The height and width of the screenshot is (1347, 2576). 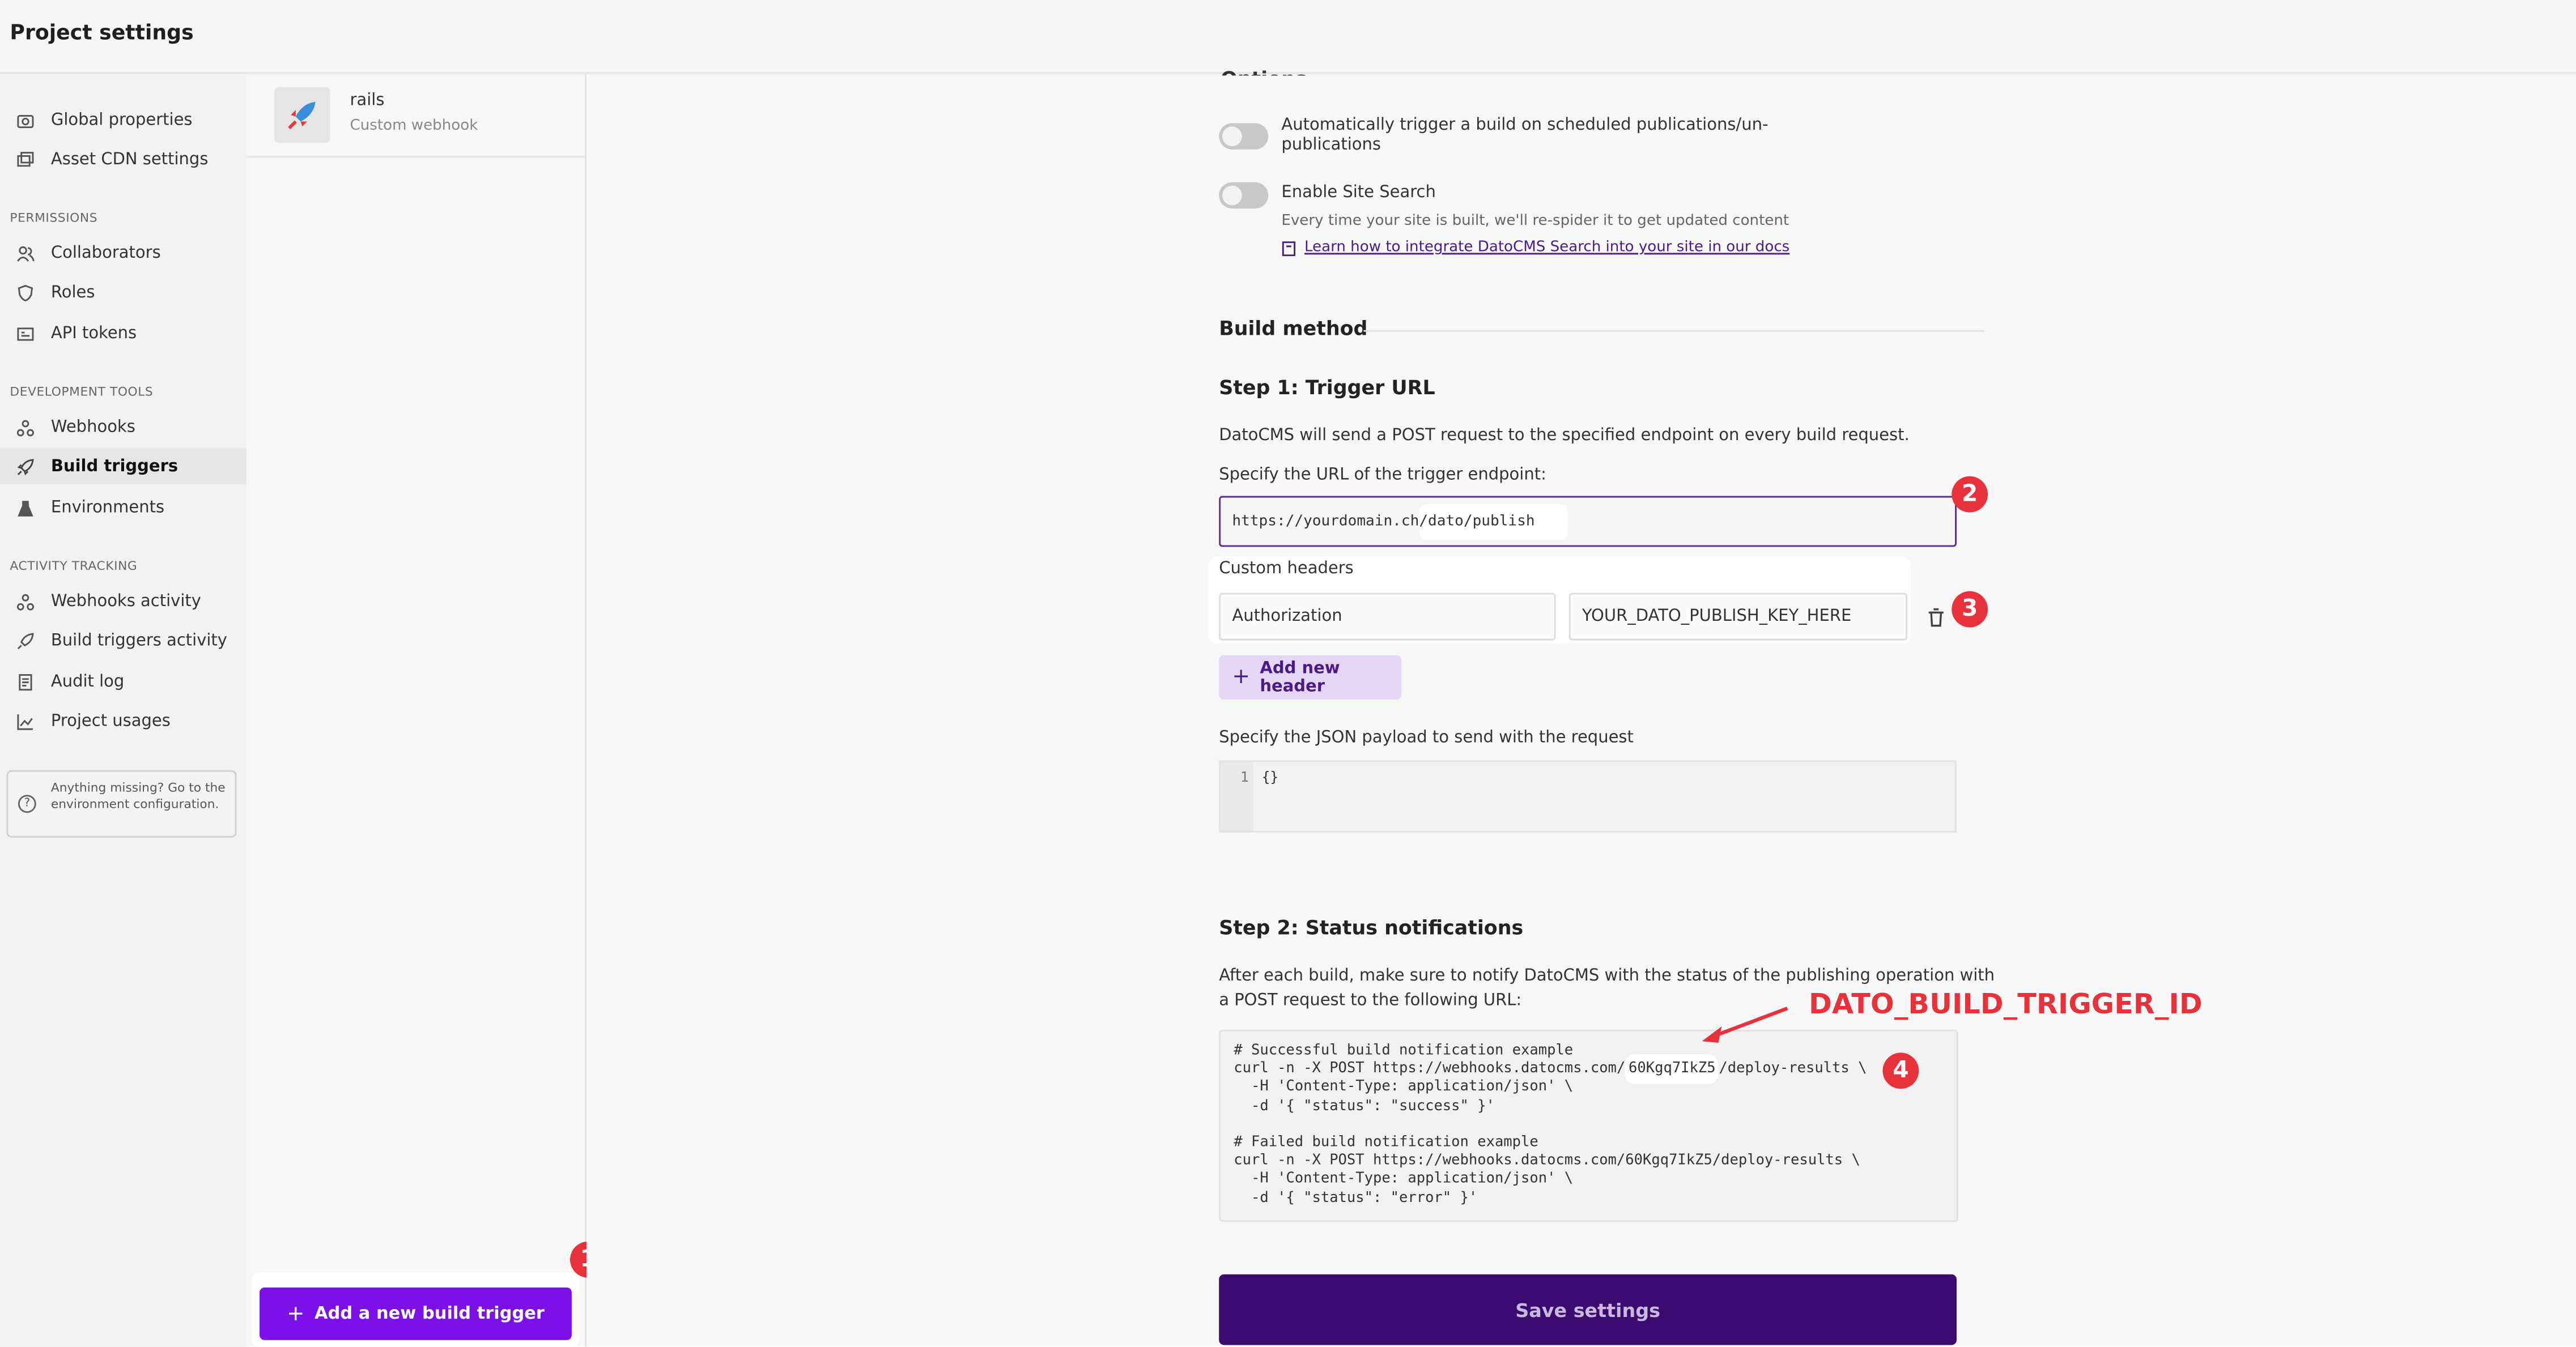 What do you see at coordinates (1970, 609) in the screenshot?
I see `annotation-badge-3: 3` at bounding box center [1970, 609].